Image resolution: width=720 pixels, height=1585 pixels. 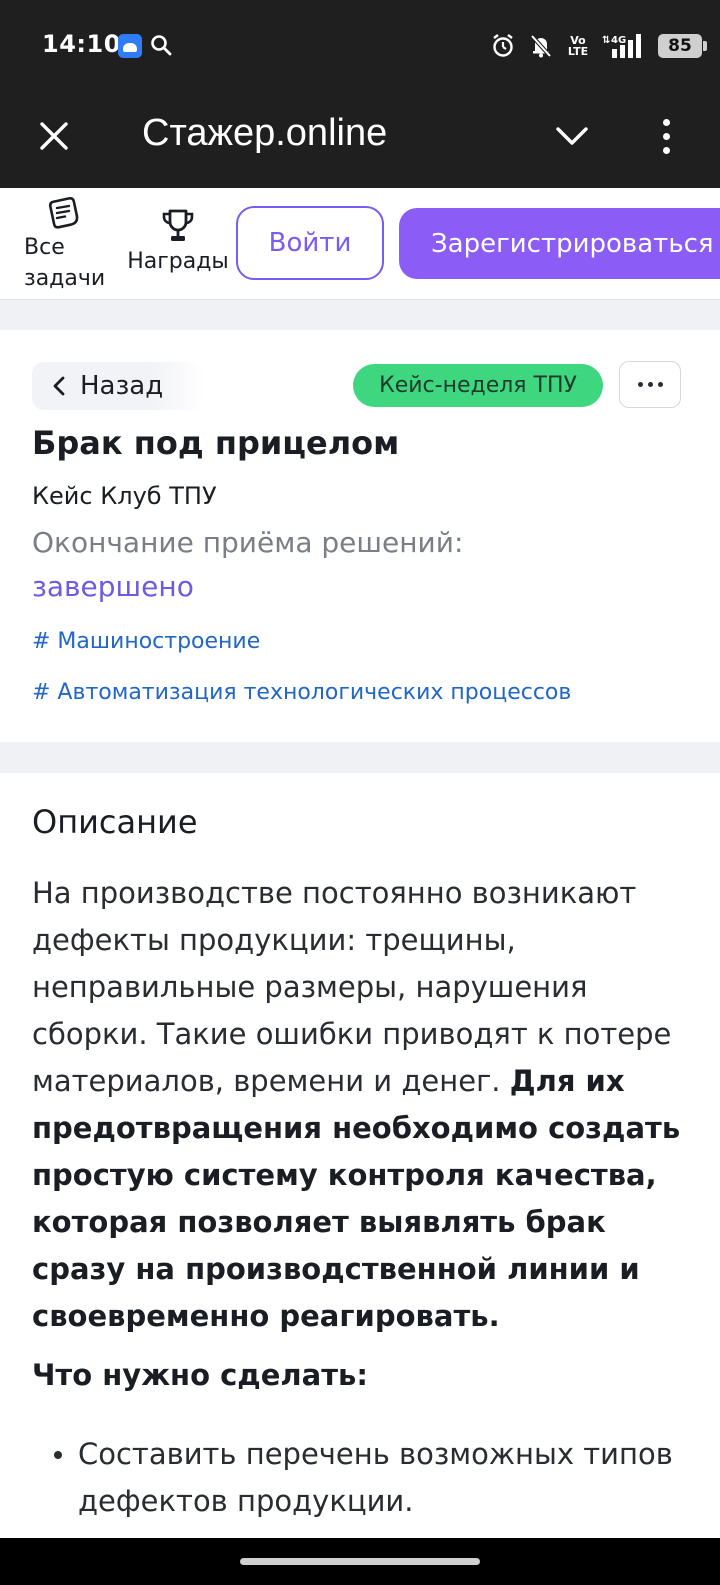 I want to click on chevron-left-icon, so click(x=59, y=386).